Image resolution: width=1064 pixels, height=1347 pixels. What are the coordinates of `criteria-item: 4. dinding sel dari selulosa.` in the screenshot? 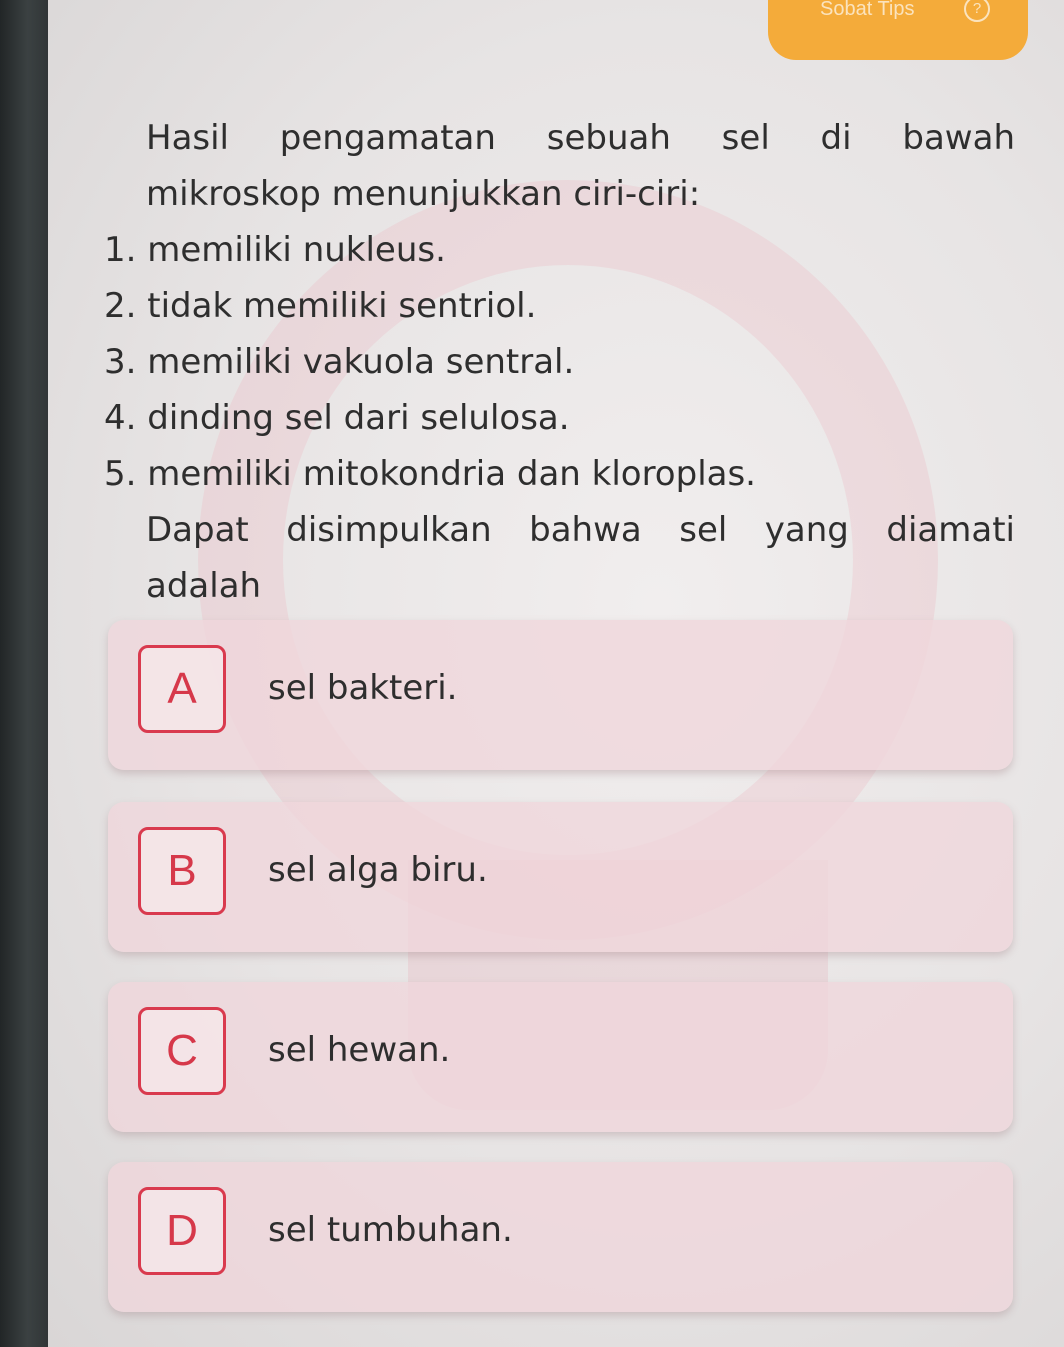 It's located at (337, 418).